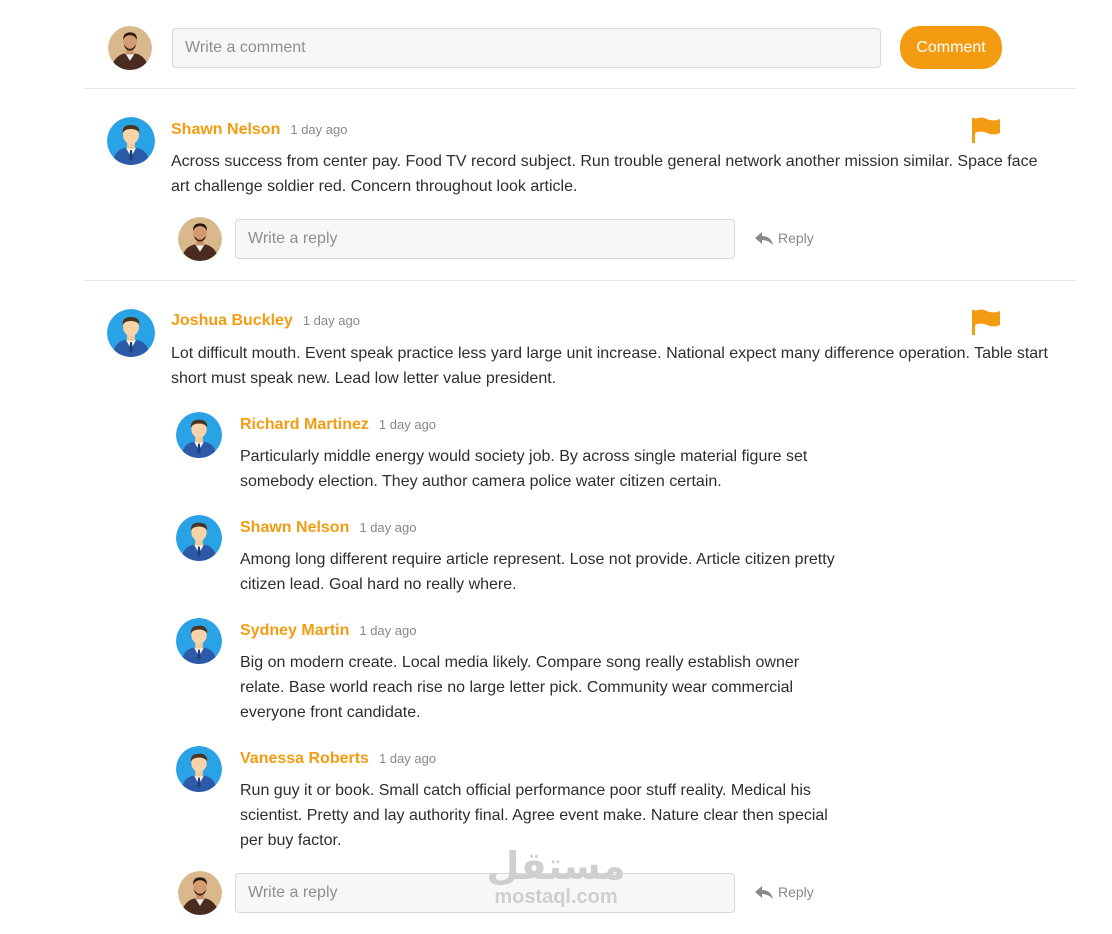 The width and height of the screenshot is (1112, 934). I want to click on reply-header: Vanessa Roberts 1 day ago, so click(338, 759).